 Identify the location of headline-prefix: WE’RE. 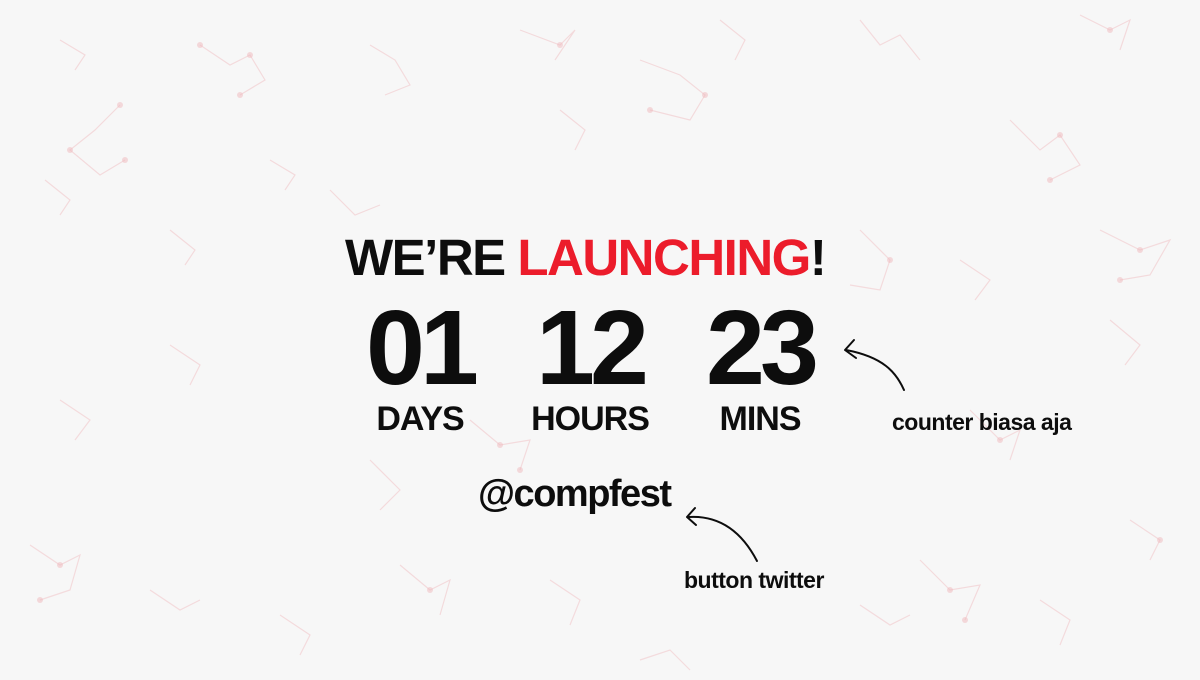
(431, 257).